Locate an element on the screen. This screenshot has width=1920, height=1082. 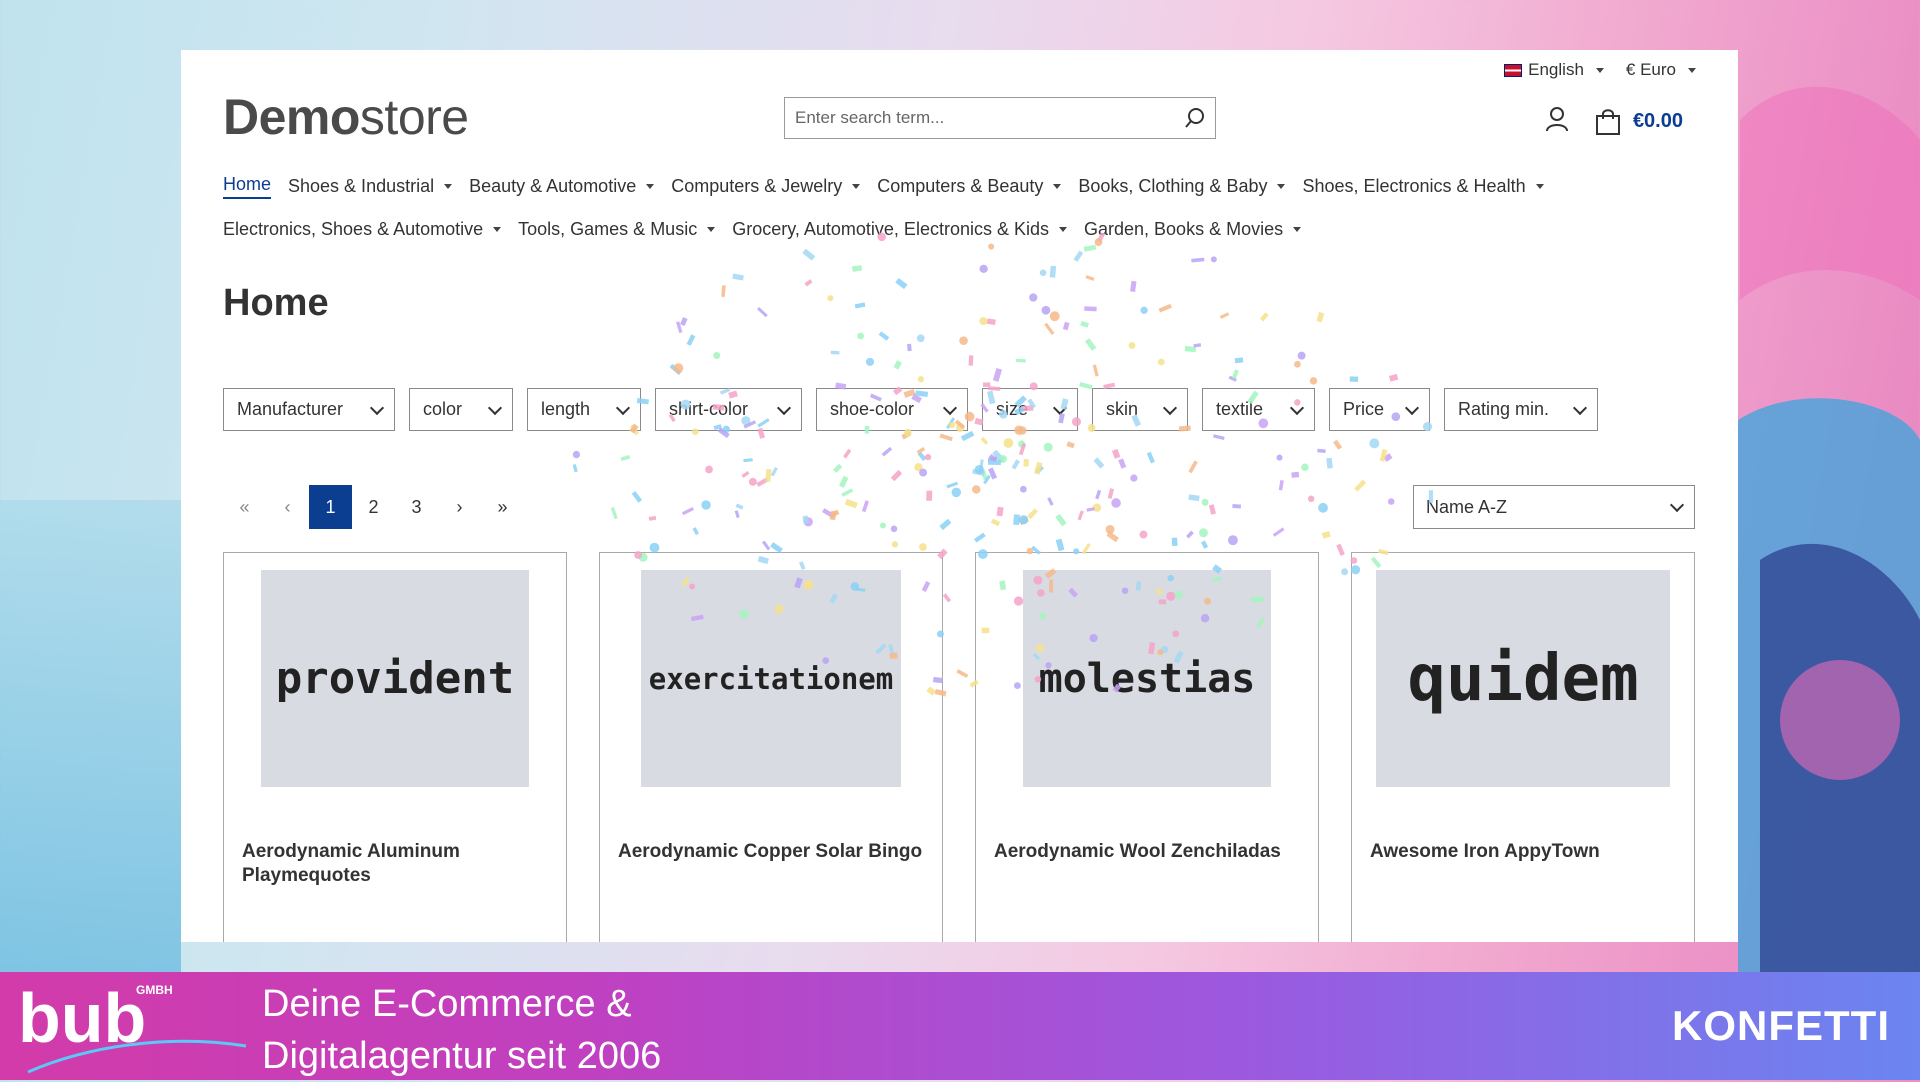
user-icon is located at coordinates (1556, 119).